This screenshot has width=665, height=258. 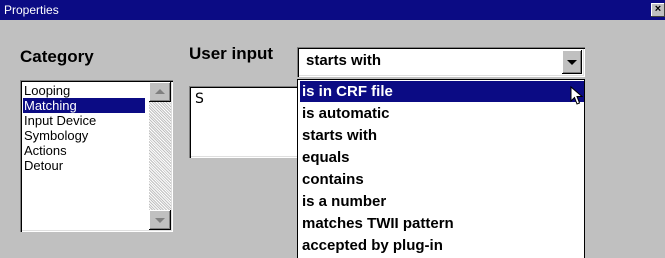 What do you see at coordinates (442, 245) in the screenshot?
I see `option-accepted-by-plug-in: accepted by plug-in` at bounding box center [442, 245].